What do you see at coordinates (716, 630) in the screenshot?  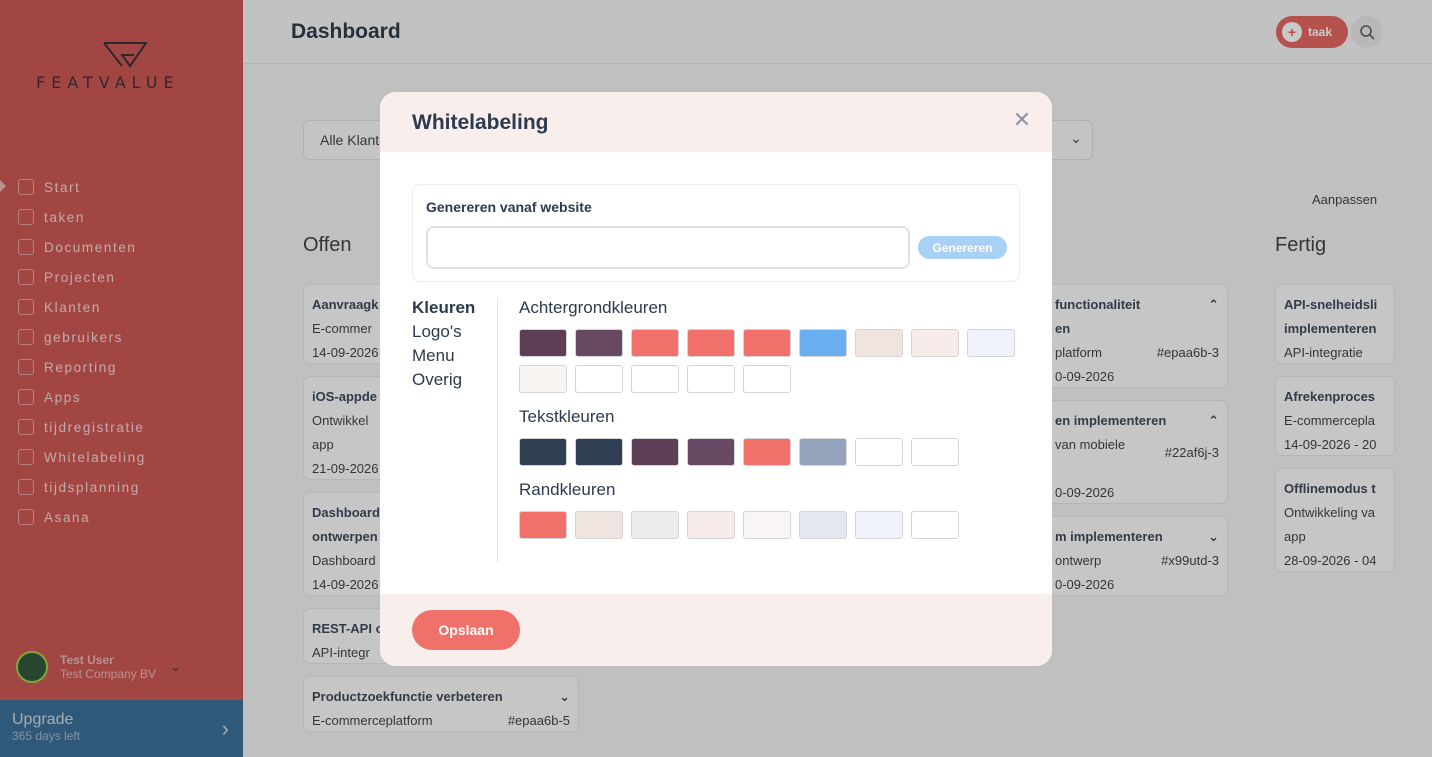 I see `modal-footer: Opslaan` at bounding box center [716, 630].